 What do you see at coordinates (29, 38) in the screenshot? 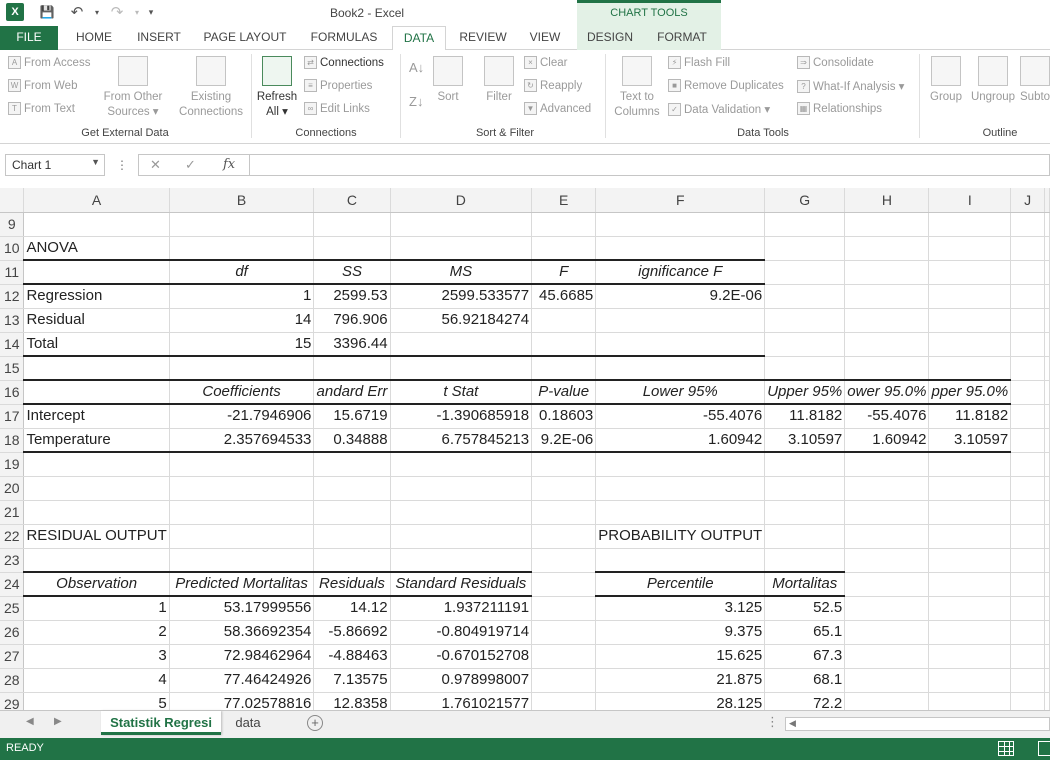
I see `tab-file: FILE` at bounding box center [29, 38].